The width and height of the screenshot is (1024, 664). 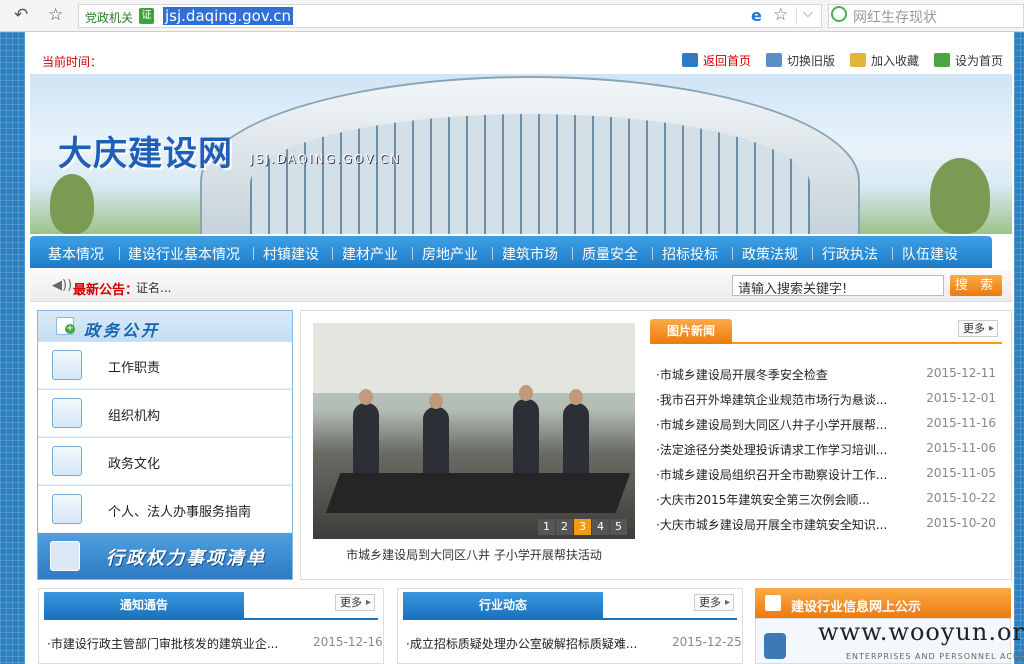 What do you see at coordinates (829, 449) in the screenshot?
I see `list-item: ·法定途径分类处理投诉请求工作学习培训... 2015-11-06` at bounding box center [829, 449].